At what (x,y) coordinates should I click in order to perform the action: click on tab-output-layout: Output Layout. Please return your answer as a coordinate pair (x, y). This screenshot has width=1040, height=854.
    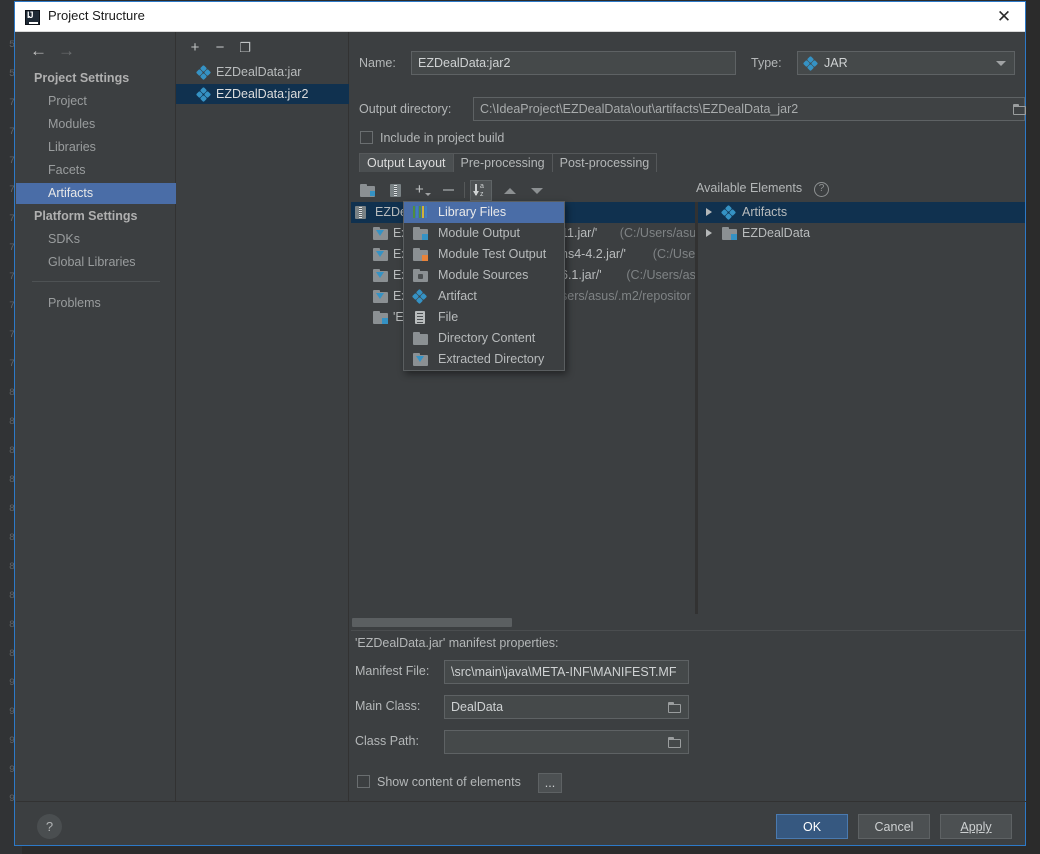
    Looking at the image, I should click on (406, 162).